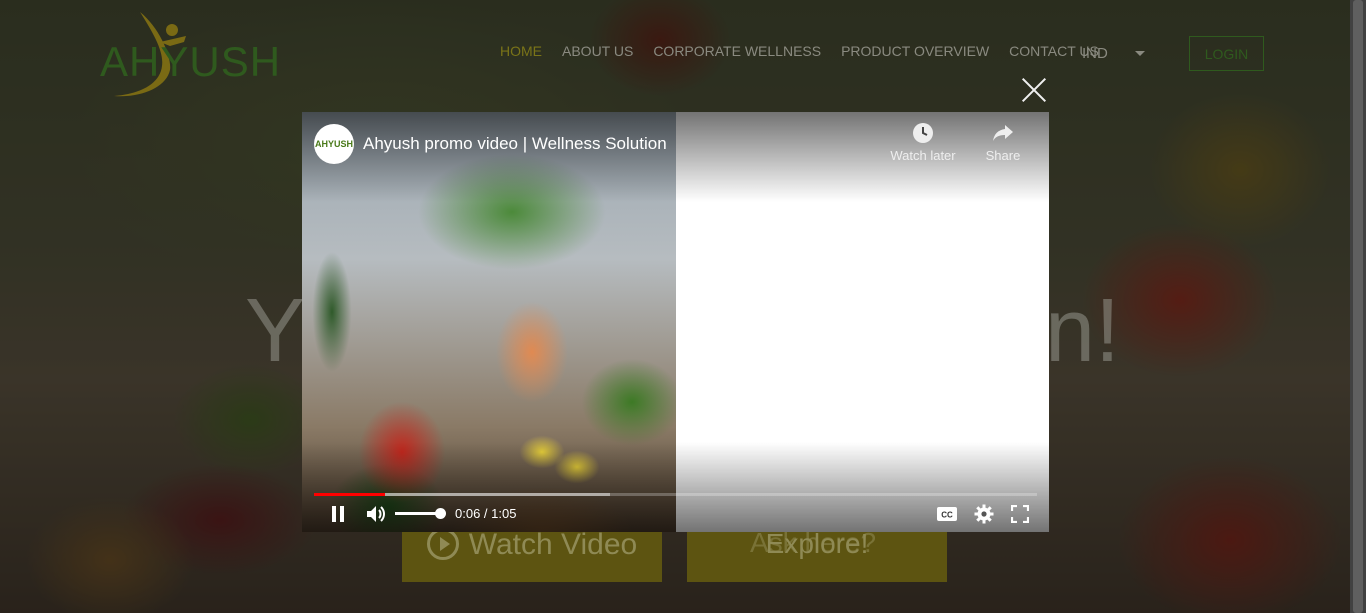  Describe the element at coordinates (442, 544) in the screenshot. I see `play-circle-icon` at that location.